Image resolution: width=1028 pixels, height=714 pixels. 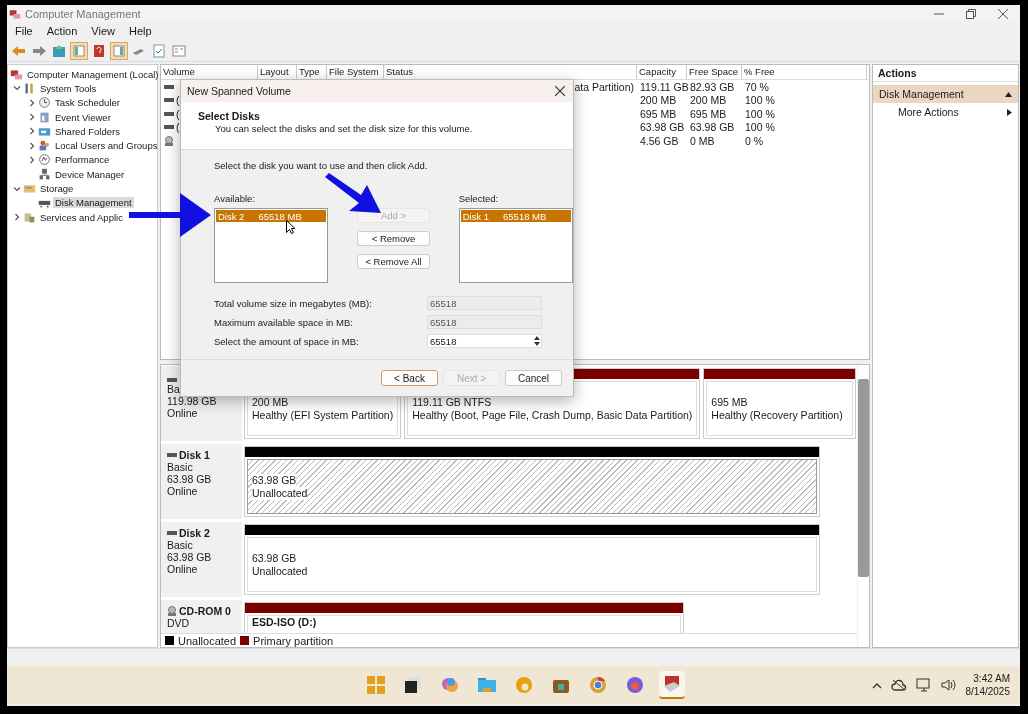 What do you see at coordinates (712, 86) in the screenshot?
I see `table-cell: 82.93 GB` at bounding box center [712, 86].